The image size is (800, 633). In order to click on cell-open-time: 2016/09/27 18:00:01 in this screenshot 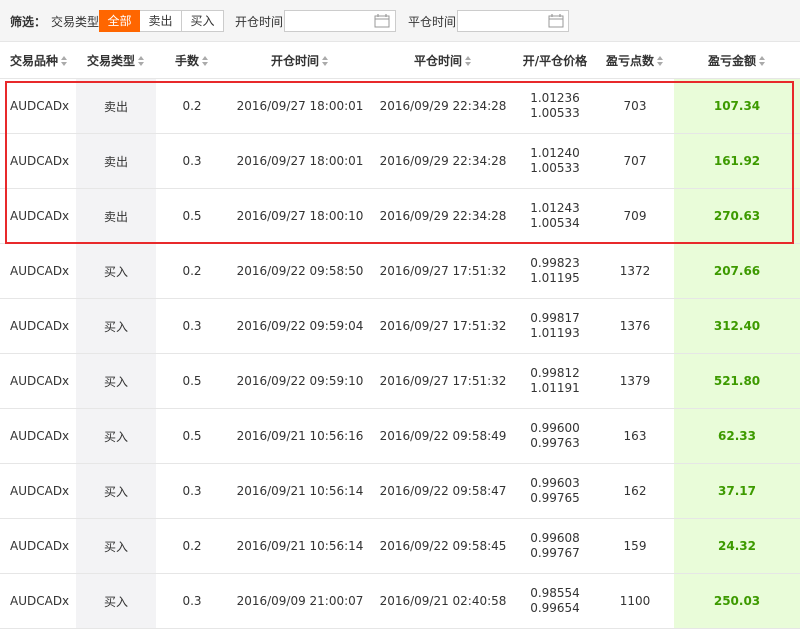, I will do `click(300, 106)`.